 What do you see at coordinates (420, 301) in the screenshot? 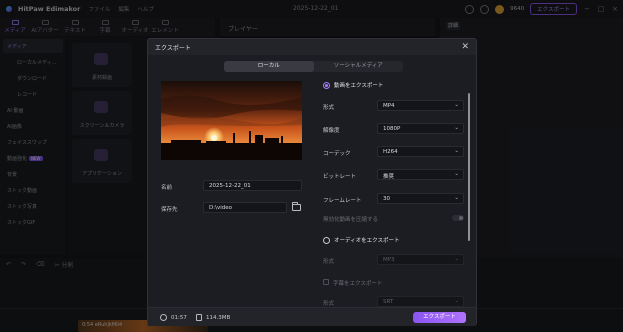
I see `subtitle-format-select: SRT ⌄` at bounding box center [420, 301].